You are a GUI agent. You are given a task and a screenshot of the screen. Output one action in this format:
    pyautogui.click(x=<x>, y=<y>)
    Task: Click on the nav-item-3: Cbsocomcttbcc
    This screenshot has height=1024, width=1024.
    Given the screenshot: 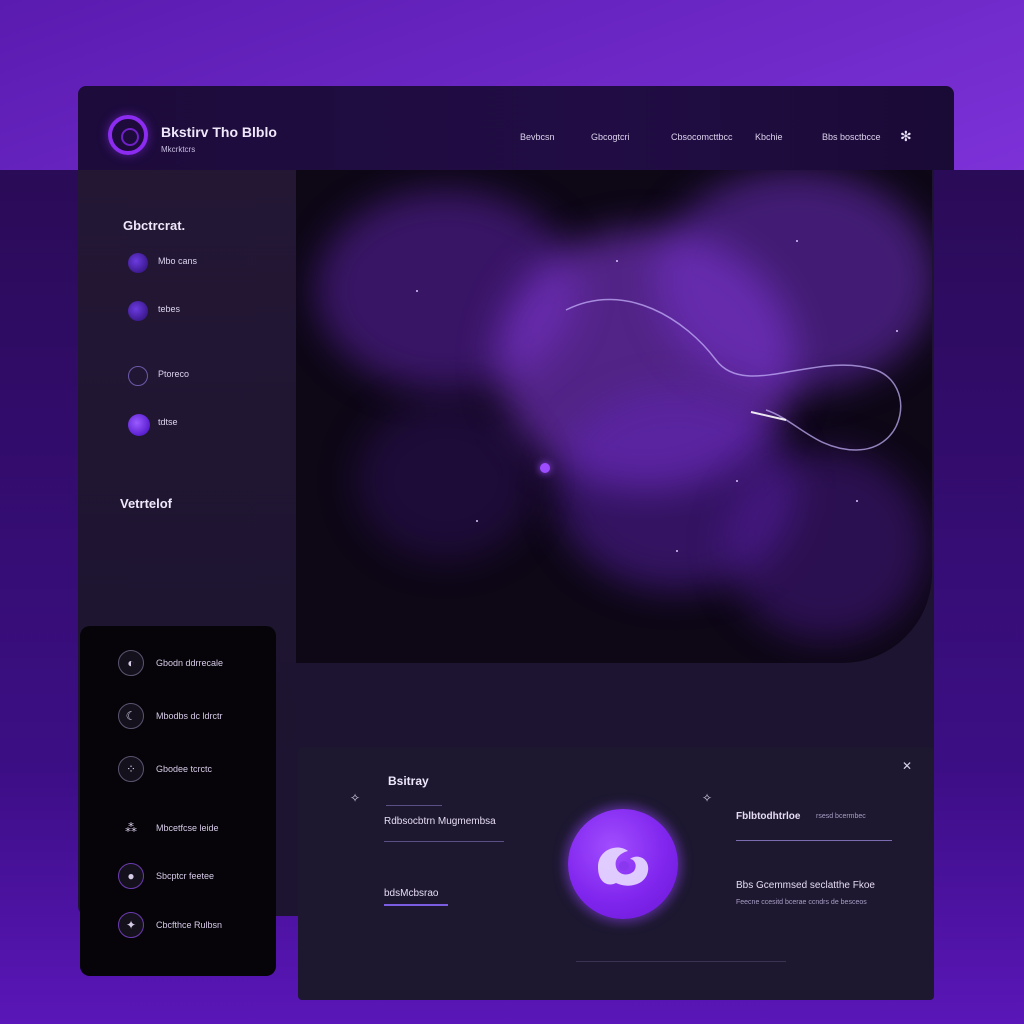 What is the action you would take?
    pyautogui.click(x=702, y=137)
    